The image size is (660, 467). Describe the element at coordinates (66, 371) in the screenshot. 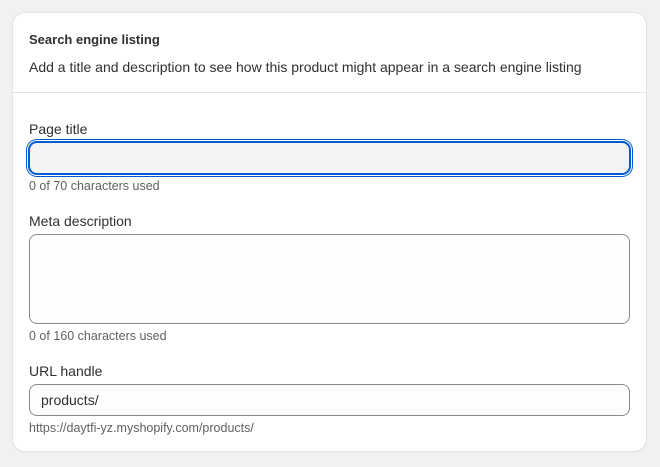

I see `url-handle-label: URL handle` at that location.